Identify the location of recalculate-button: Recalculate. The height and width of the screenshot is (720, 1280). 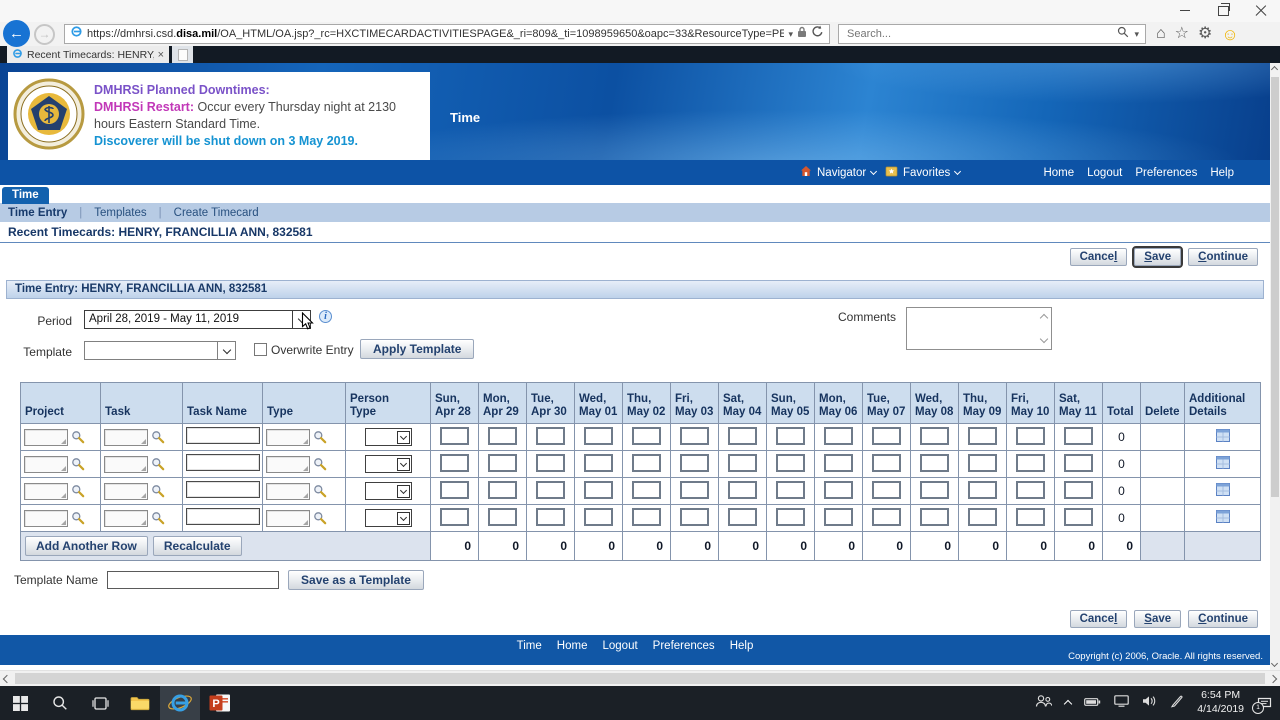
(197, 546).